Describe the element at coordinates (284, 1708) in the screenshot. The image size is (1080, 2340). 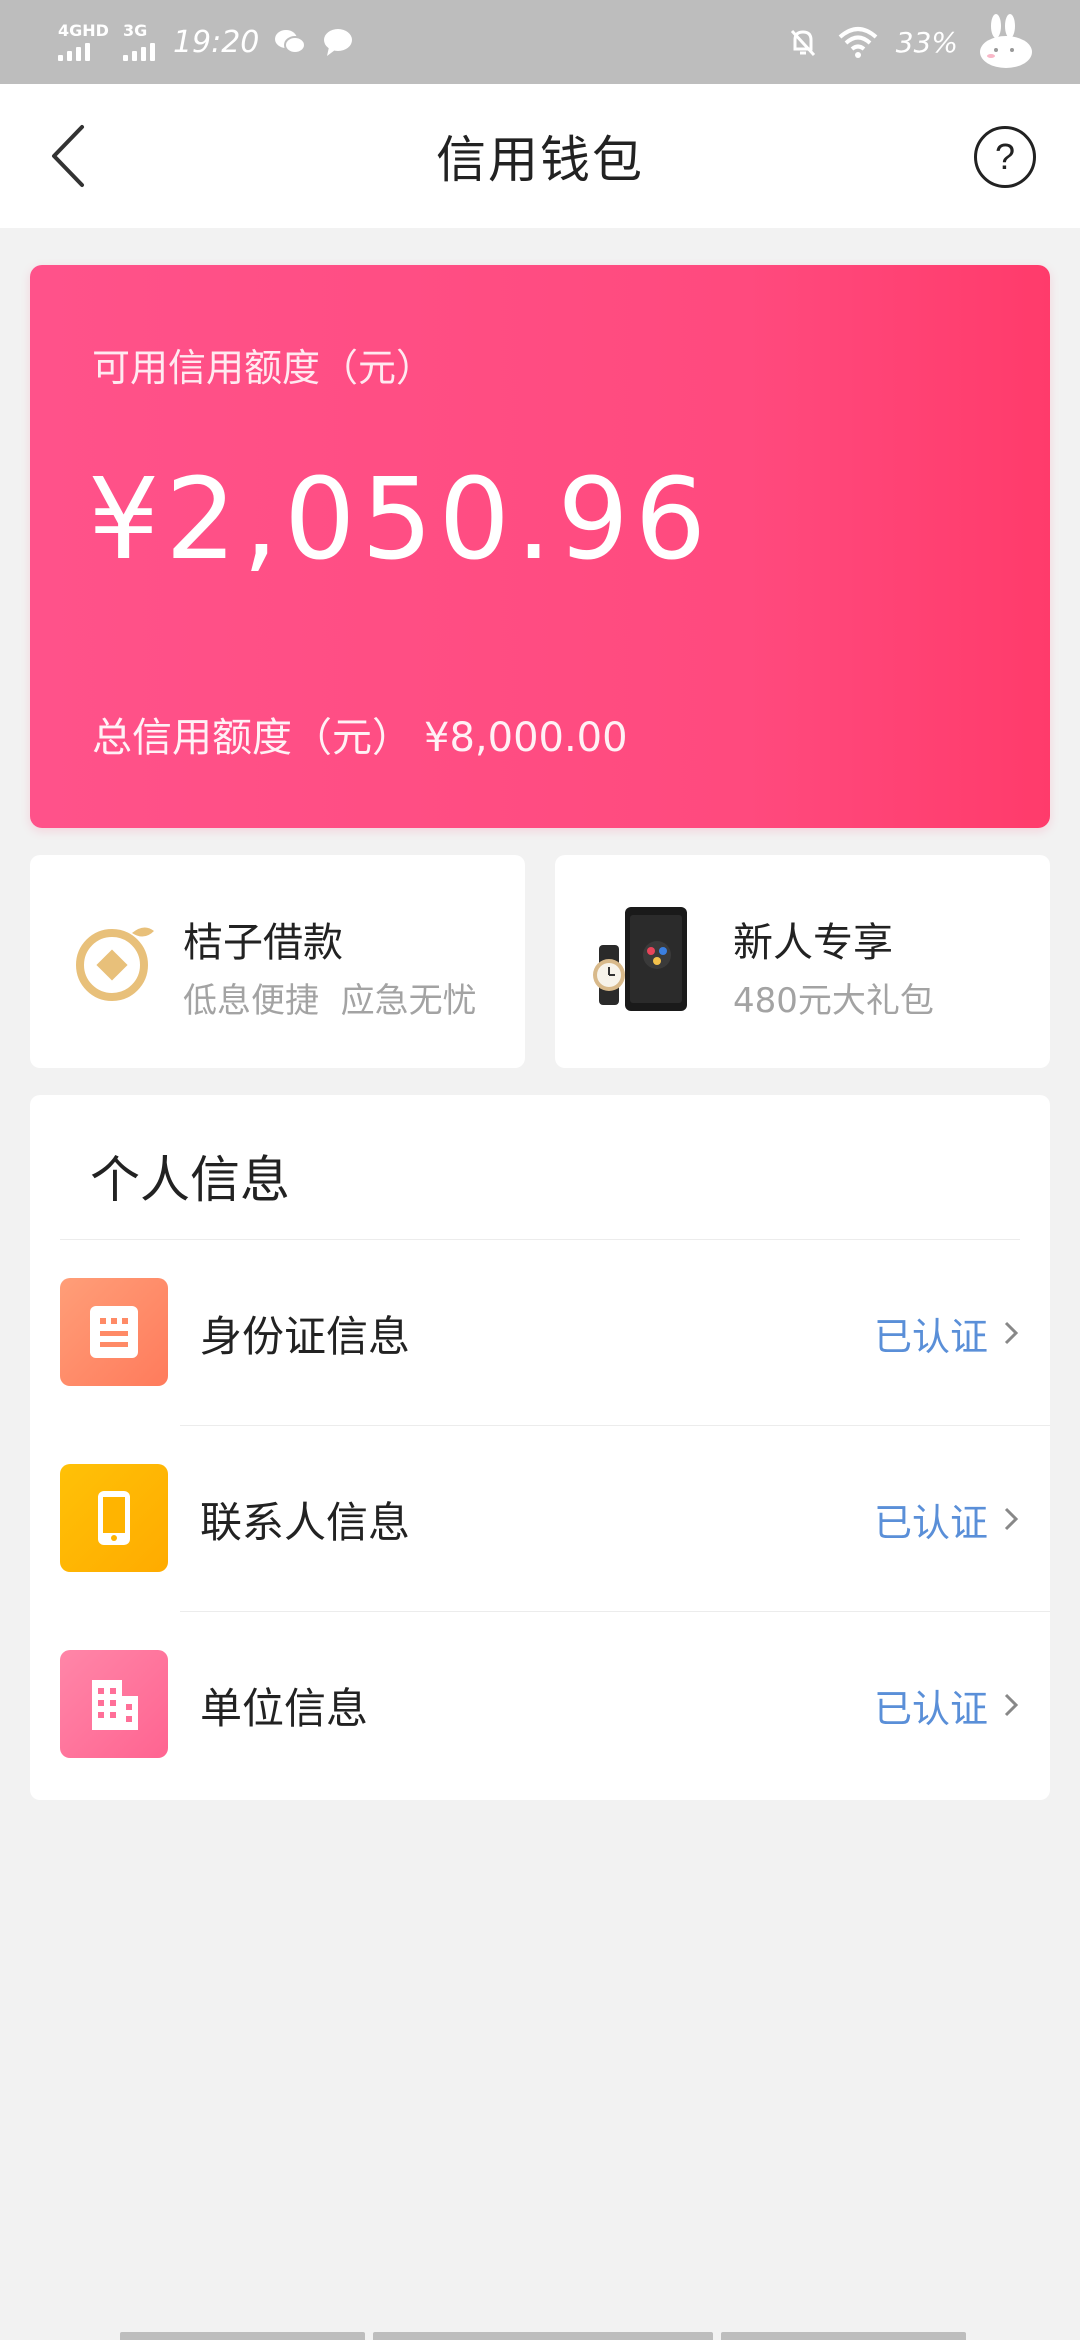
I see `info-row-label: 单位信息` at that location.